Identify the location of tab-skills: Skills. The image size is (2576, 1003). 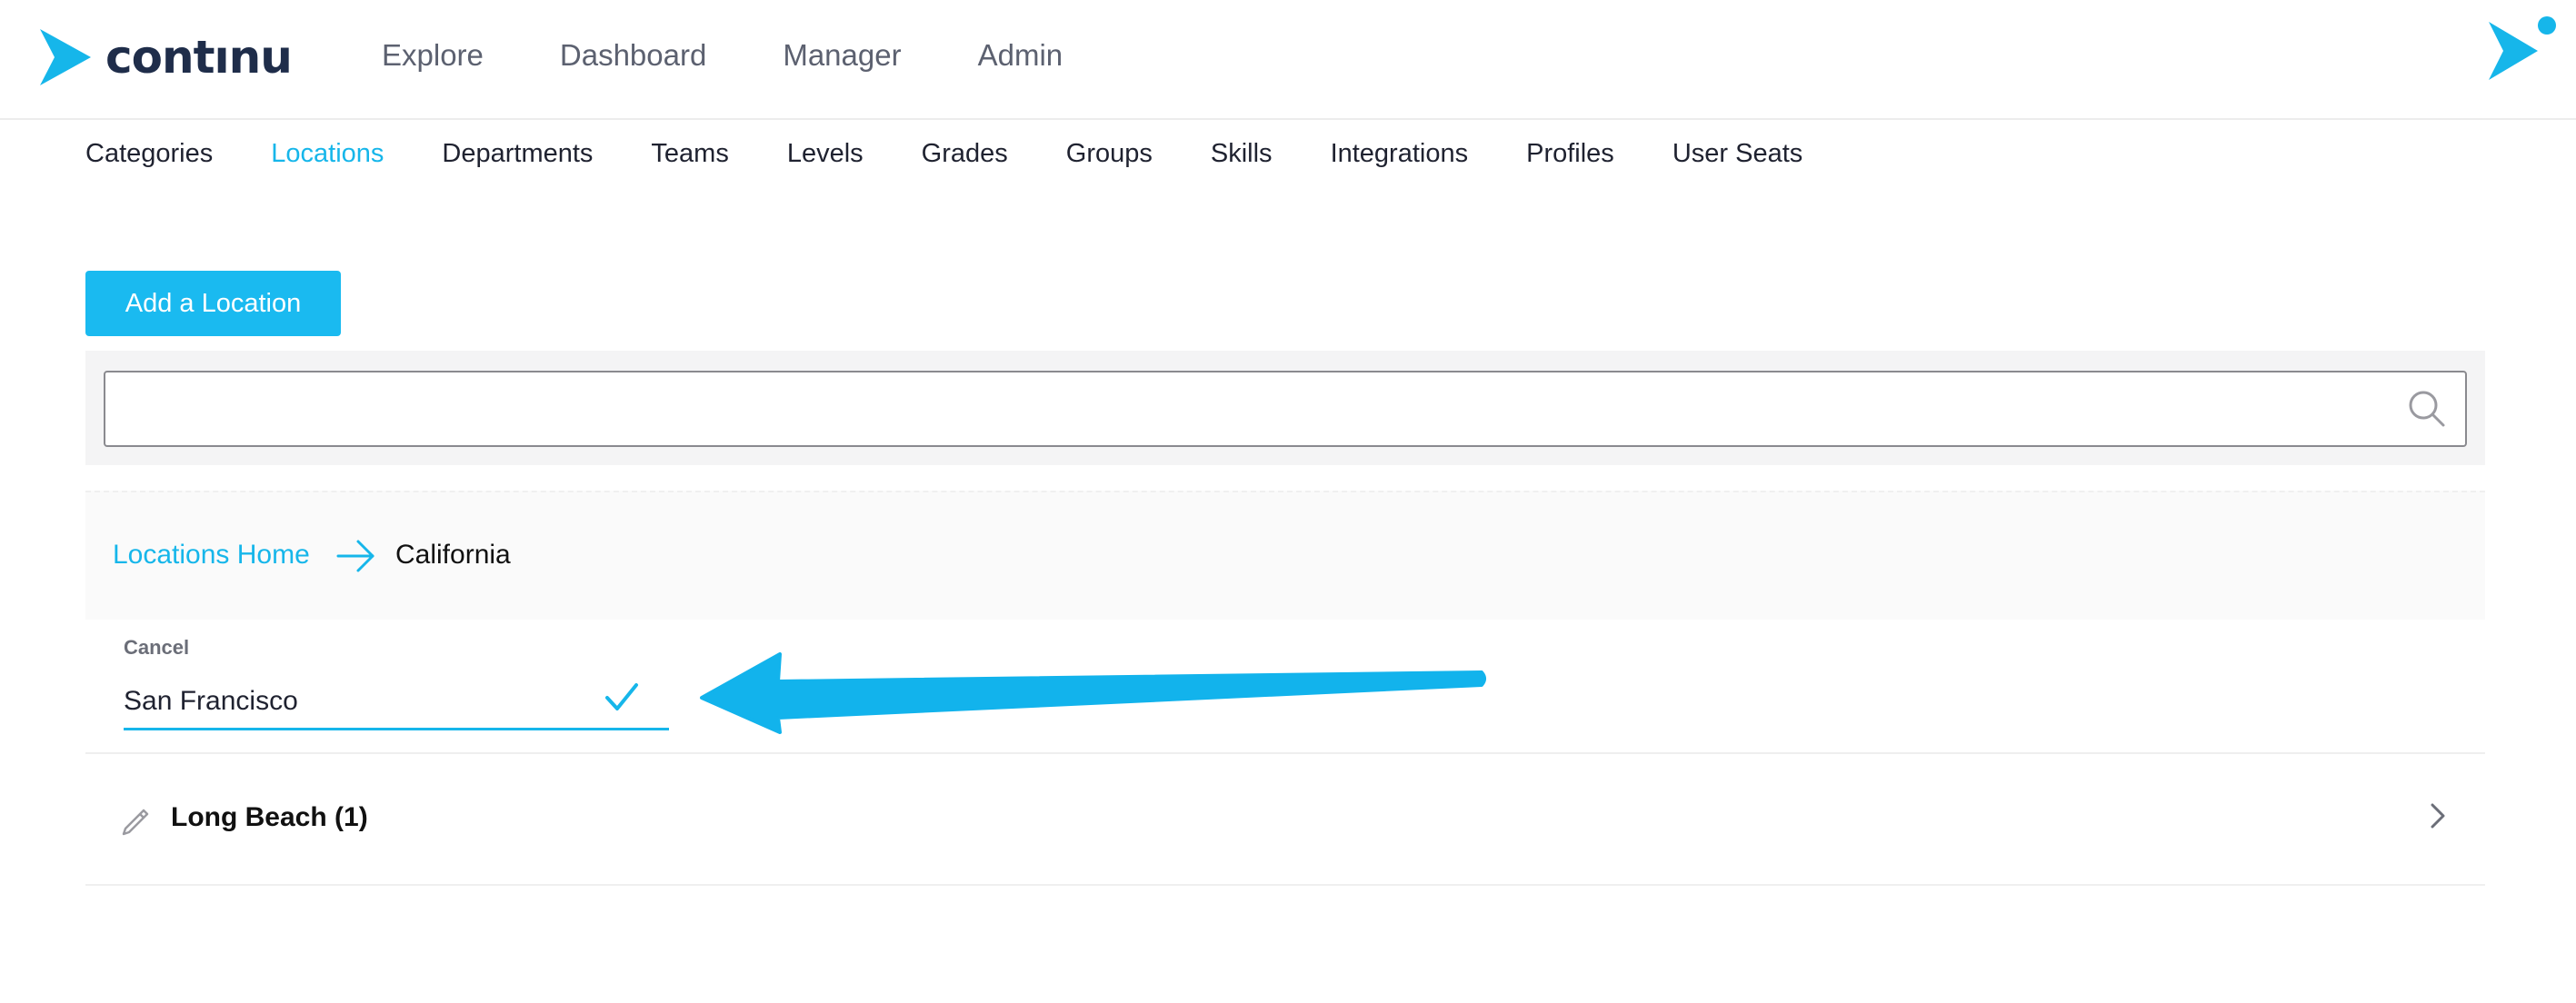
(1242, 154).